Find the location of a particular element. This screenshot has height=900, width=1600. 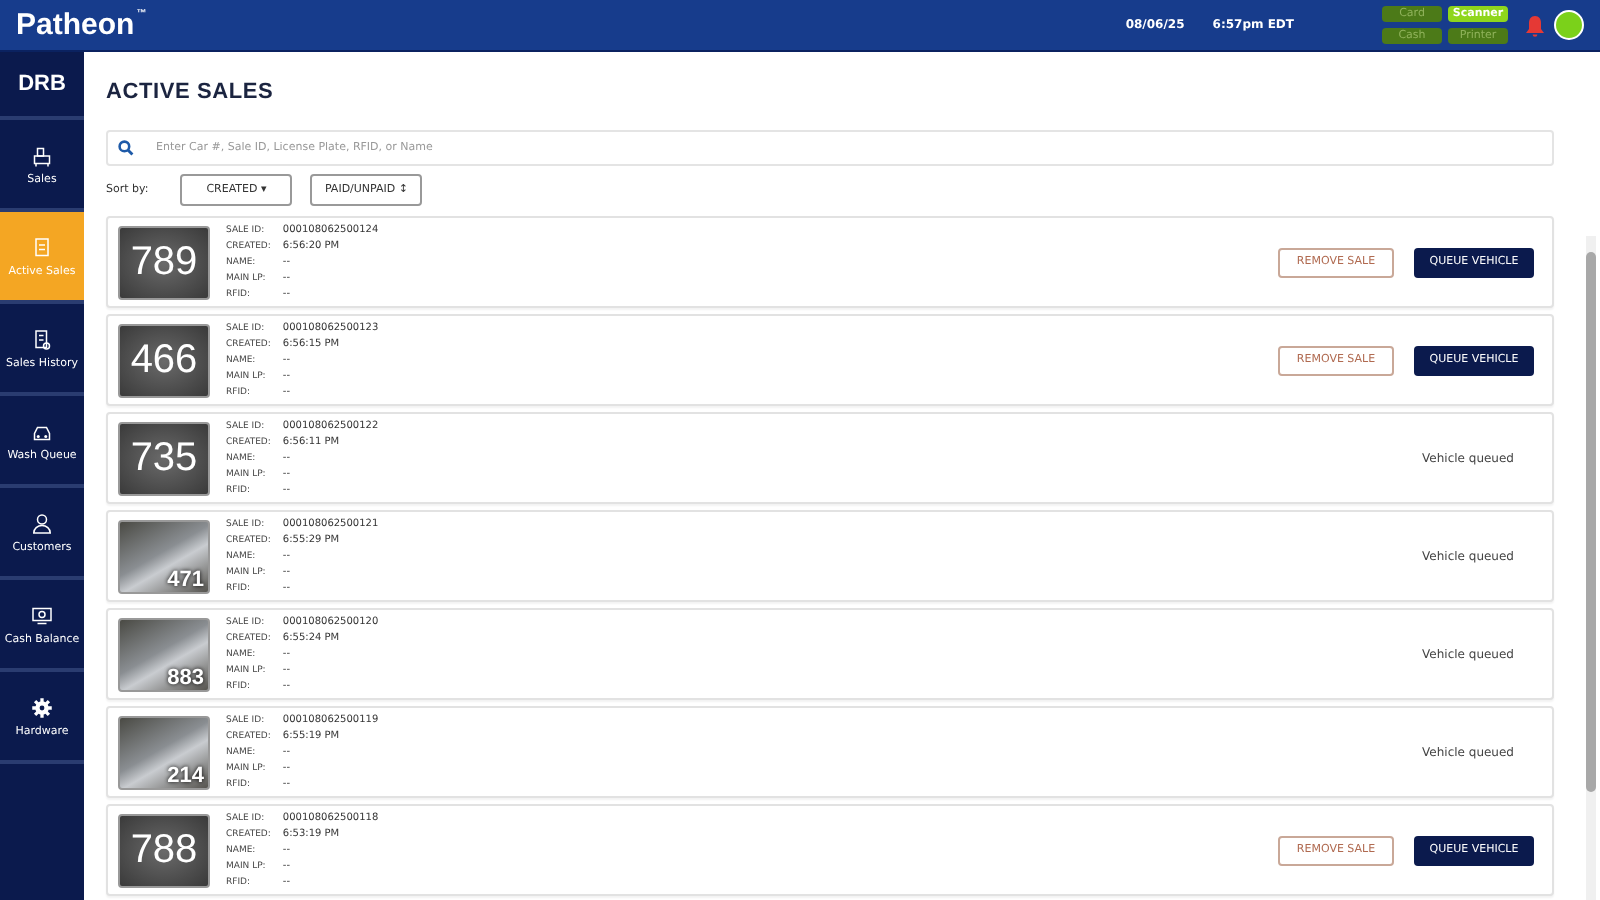

person-icon is located at coordinates (42, 523).